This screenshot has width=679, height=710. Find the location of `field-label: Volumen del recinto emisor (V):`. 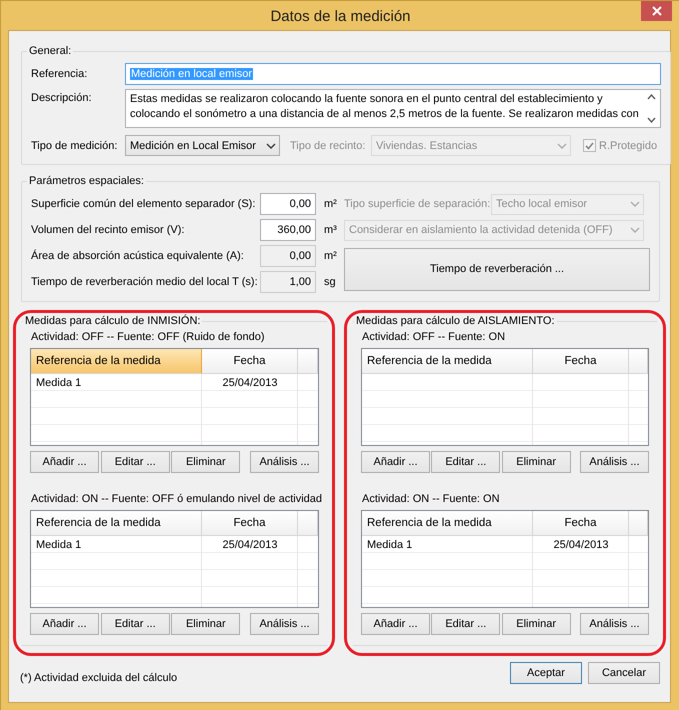

field-label: Volumen del recinto emisor (V): is located at coordinates (108, 230).